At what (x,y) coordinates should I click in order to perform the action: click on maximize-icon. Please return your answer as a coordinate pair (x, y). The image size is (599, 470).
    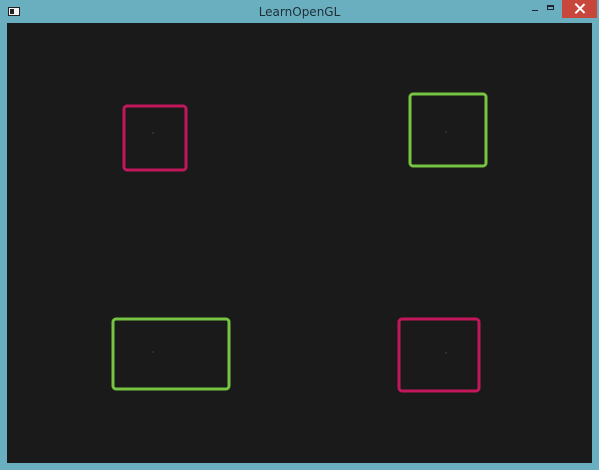
    Looking at the image, I should click on (550, 7).